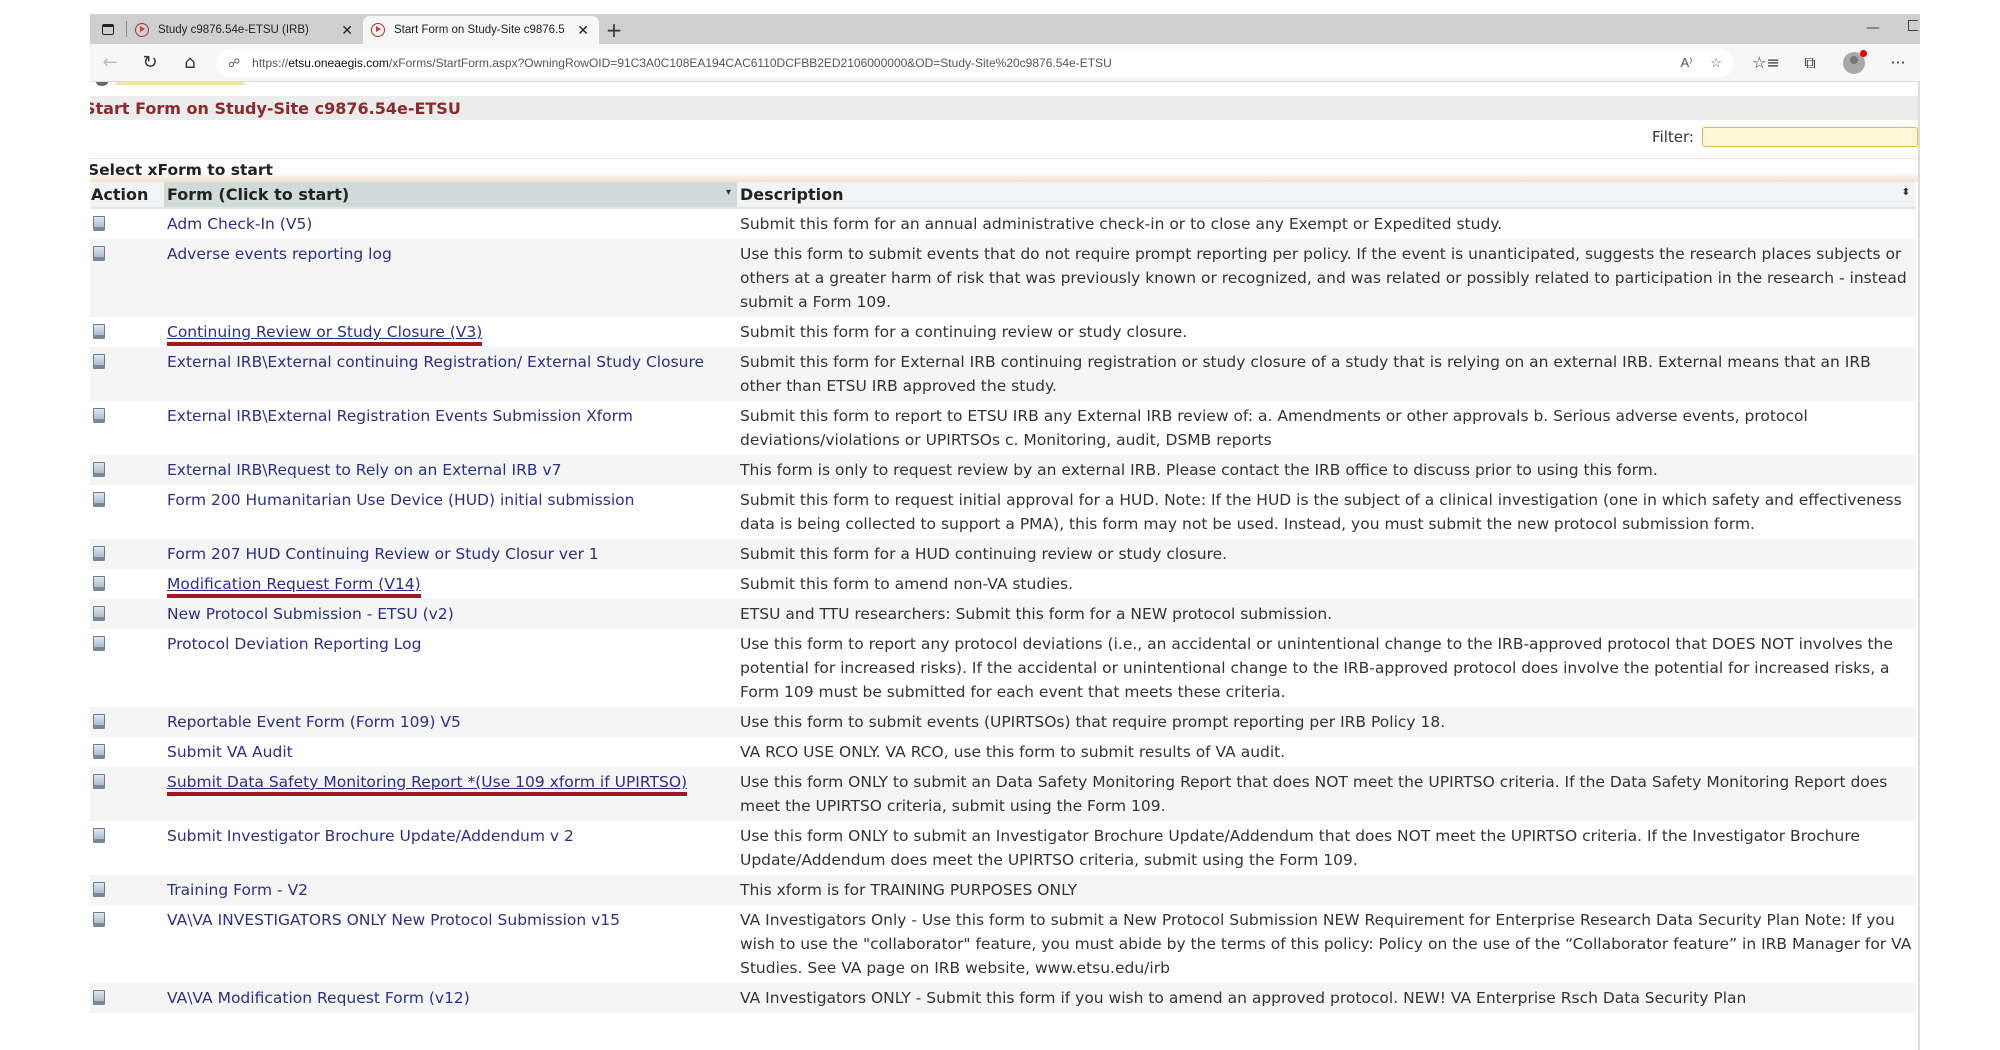 This screenshot has width=2000, height=1050. Describe the element at coordinates (1855, 61) in the screenshot. I see `profile-avatar` at that location.